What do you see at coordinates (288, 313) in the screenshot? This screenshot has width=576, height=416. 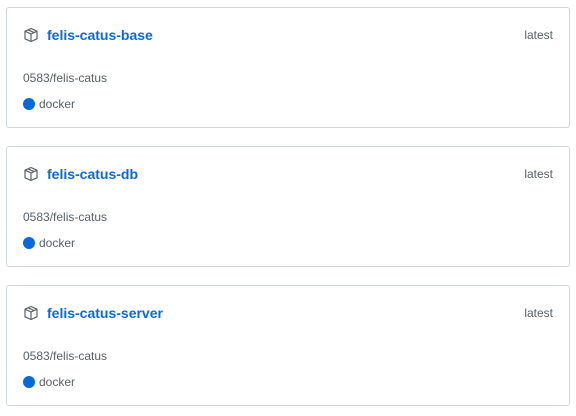 I see `package-card-header: felis-catus-server latest` at bounding box center [288, 313].